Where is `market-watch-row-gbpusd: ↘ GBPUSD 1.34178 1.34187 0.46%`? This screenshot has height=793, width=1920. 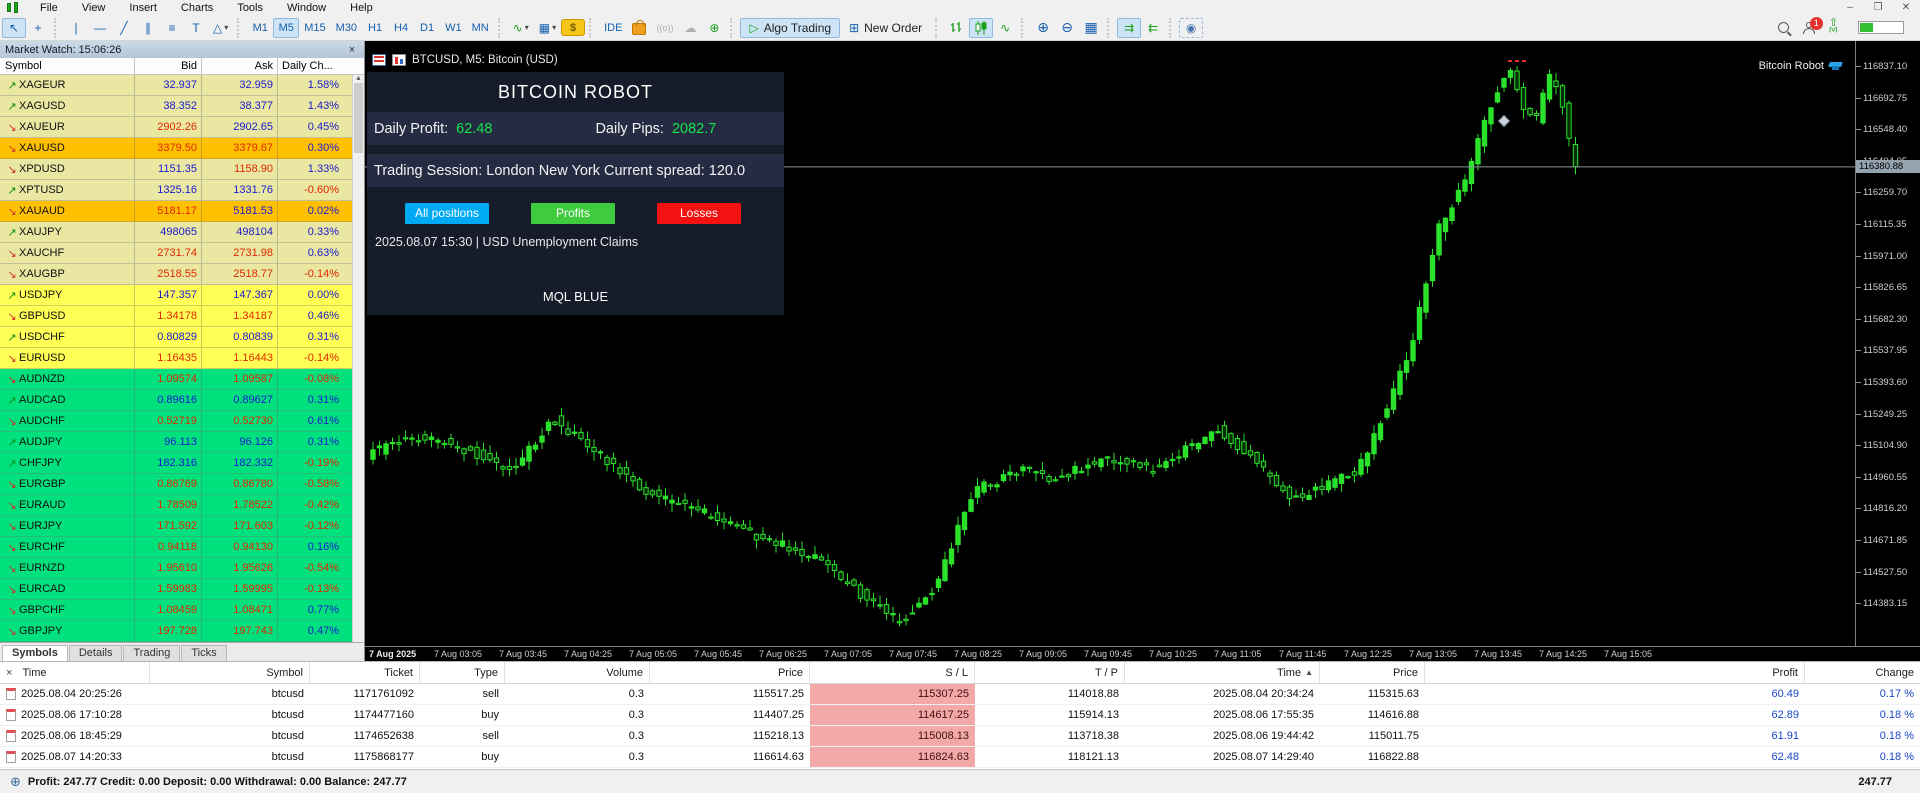 market-watch-row-gbpusd: ↘ GBPUSD 1.34178 1.34187 0.46% is located at coordinates (182, 316).